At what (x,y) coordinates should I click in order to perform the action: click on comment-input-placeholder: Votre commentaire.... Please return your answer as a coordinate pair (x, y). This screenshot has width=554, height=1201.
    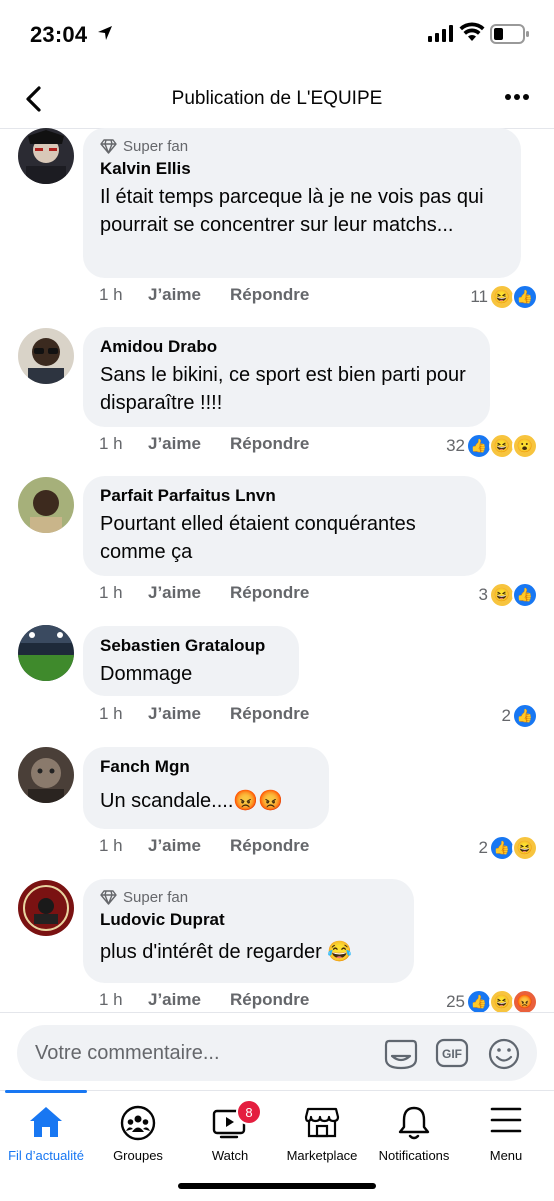
    Looking at the image, I should click on (127, 1053).